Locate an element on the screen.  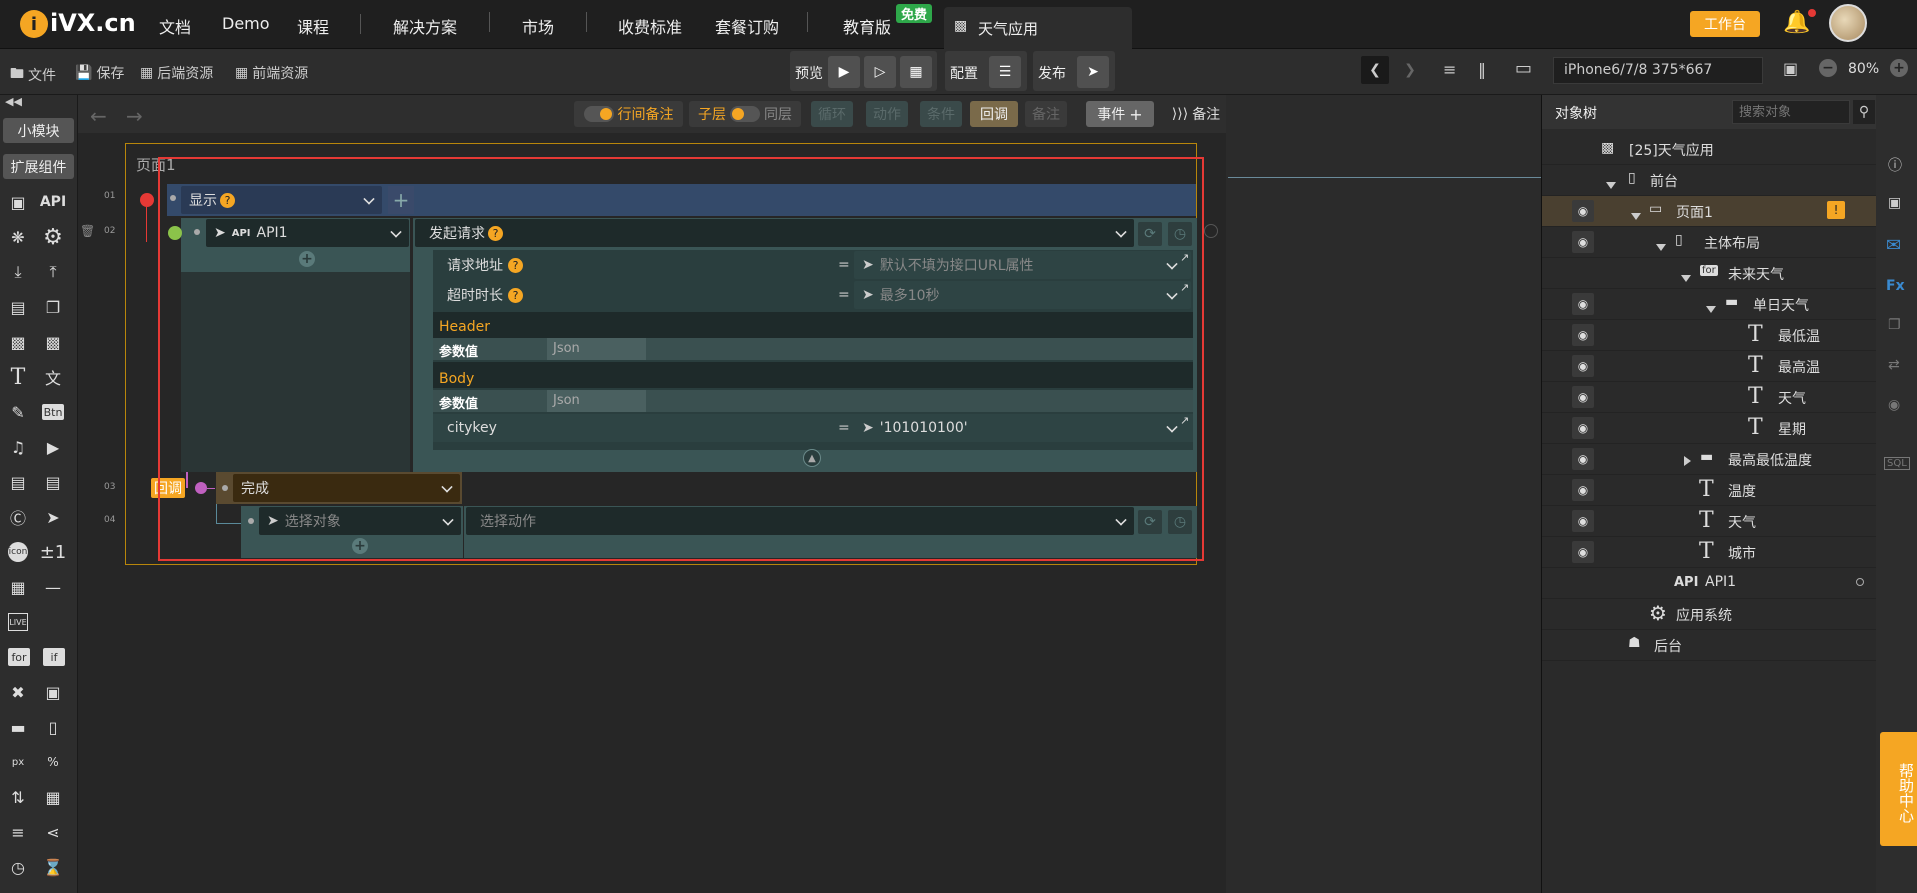
loop-button: 循环 is located at coordinates (832, 114).